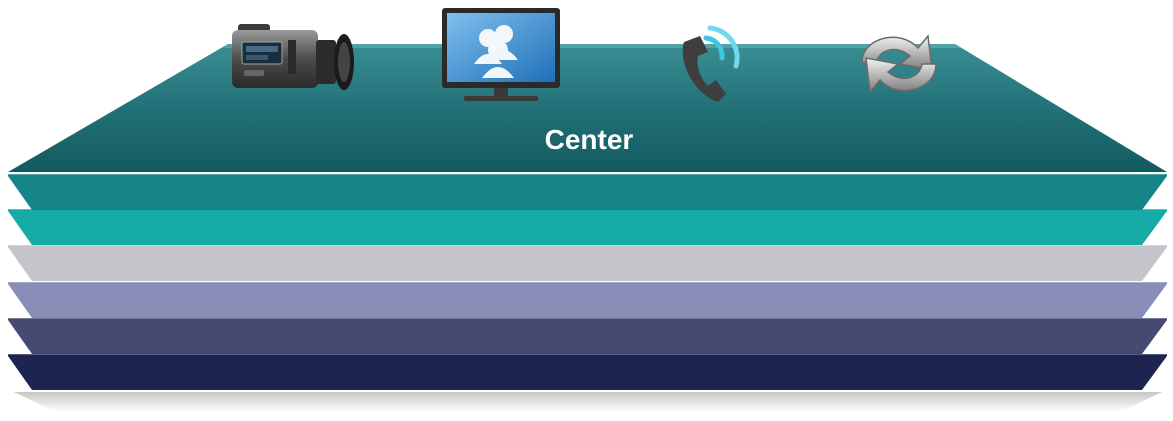 The width and height of the screenshot is (1173, 421). What do you see at coordinates (501, 54) in the screenshot?
I see `monitor-users-icon` at bounding box center [501, 54].